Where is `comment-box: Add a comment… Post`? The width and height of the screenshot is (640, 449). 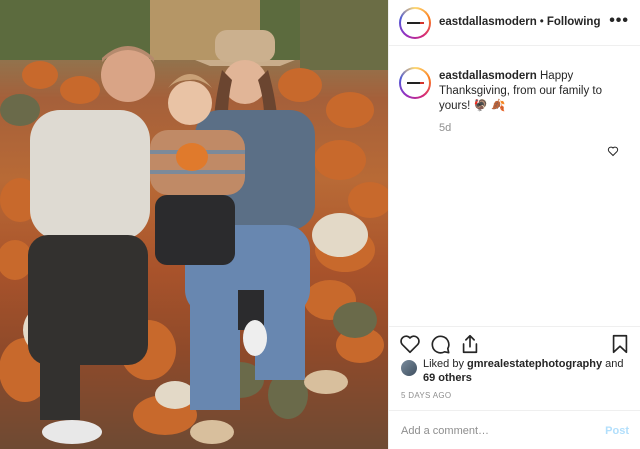
comment-box: Add a comment… Post is located at coordinates (514, 429).